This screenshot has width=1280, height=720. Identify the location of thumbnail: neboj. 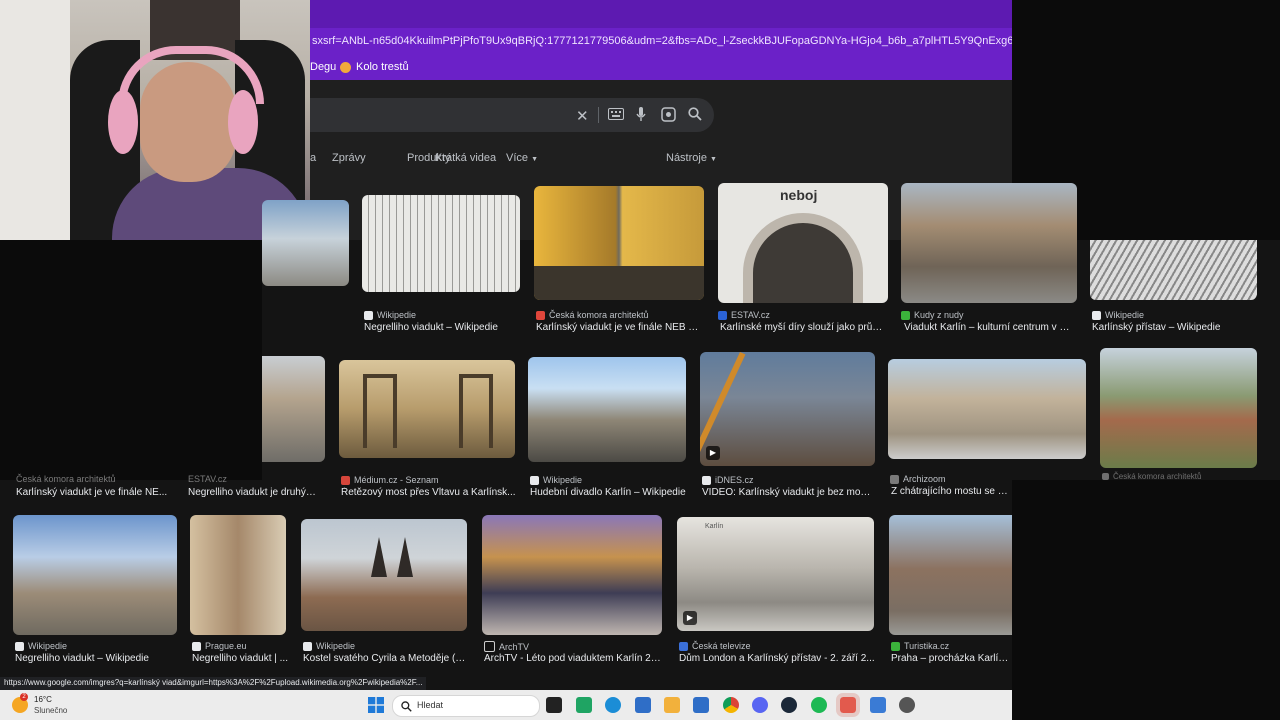
(803, 243).